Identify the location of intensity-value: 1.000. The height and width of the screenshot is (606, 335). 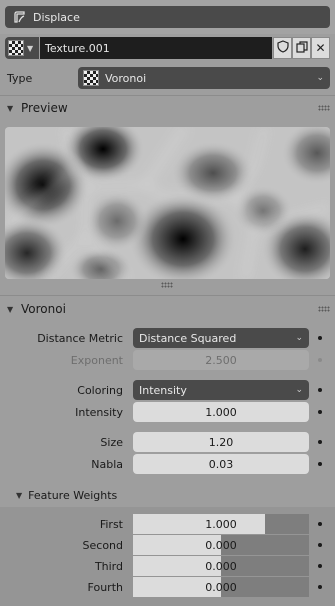
(221, 412).